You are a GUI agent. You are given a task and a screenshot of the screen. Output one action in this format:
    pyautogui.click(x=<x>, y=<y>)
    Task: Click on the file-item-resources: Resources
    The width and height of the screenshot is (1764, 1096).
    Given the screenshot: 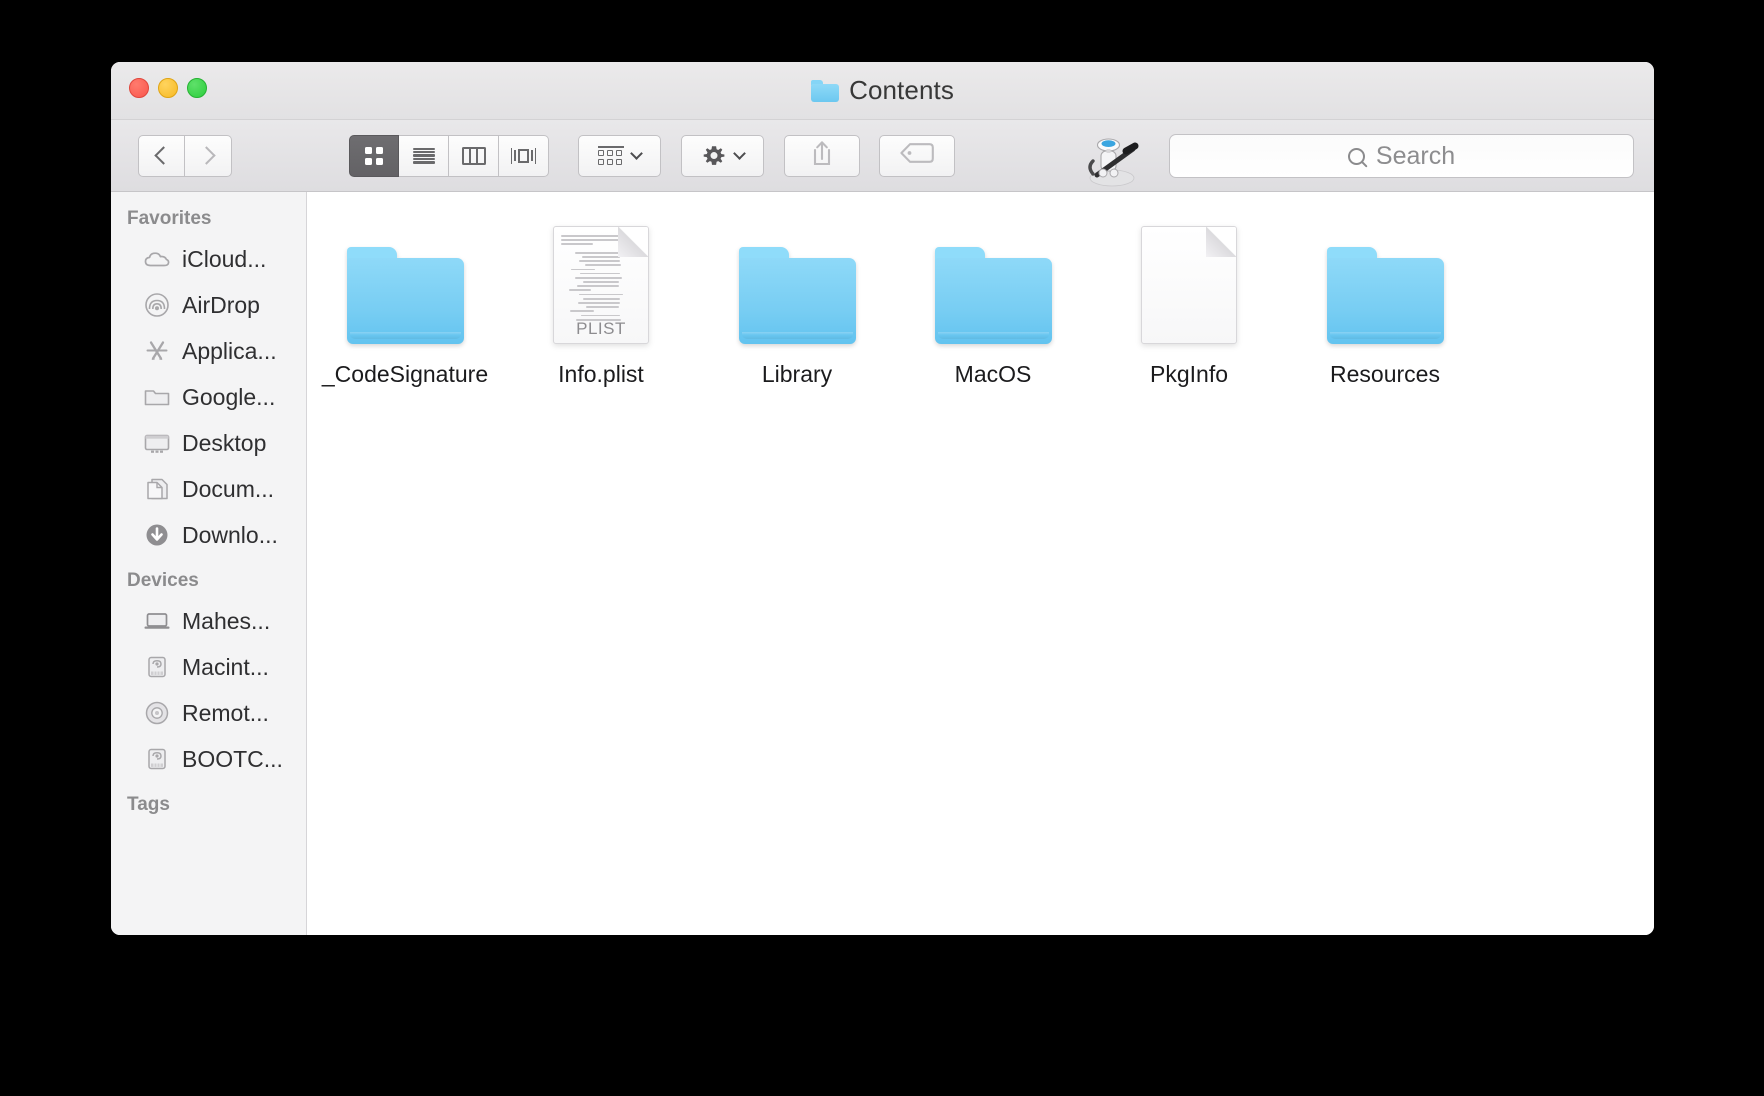 What is the action you would take?
    pyautogui.click(x=1385, y=301)
    